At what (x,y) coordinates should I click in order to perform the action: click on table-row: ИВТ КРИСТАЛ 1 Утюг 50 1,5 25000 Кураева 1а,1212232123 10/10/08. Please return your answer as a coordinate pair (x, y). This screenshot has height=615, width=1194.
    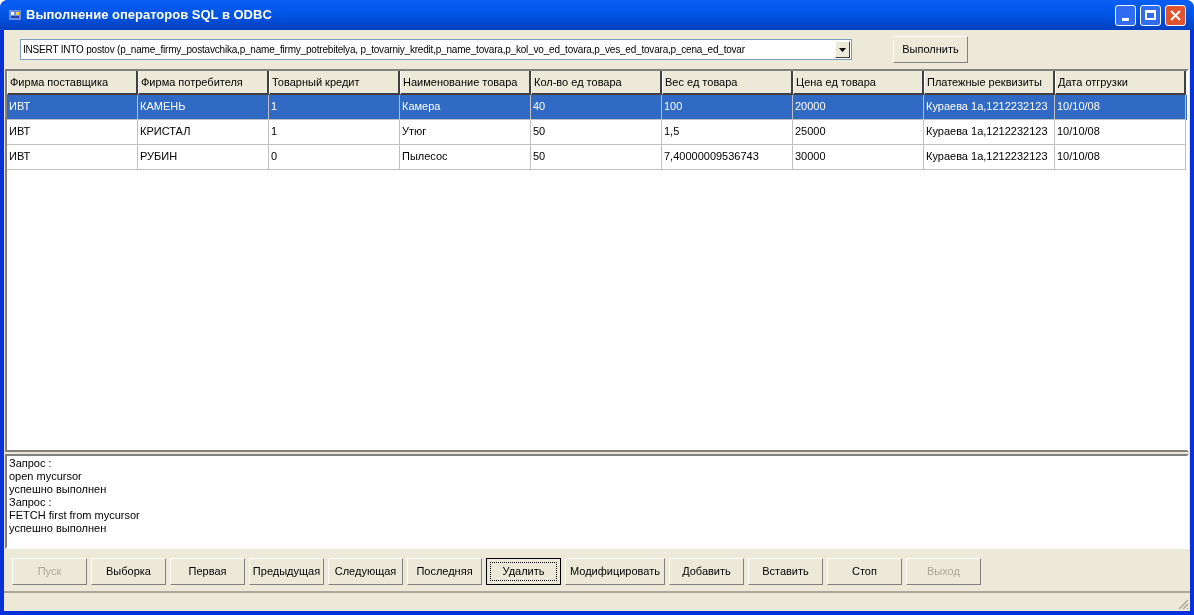
    Looking at the image, I should click on (597, 132).